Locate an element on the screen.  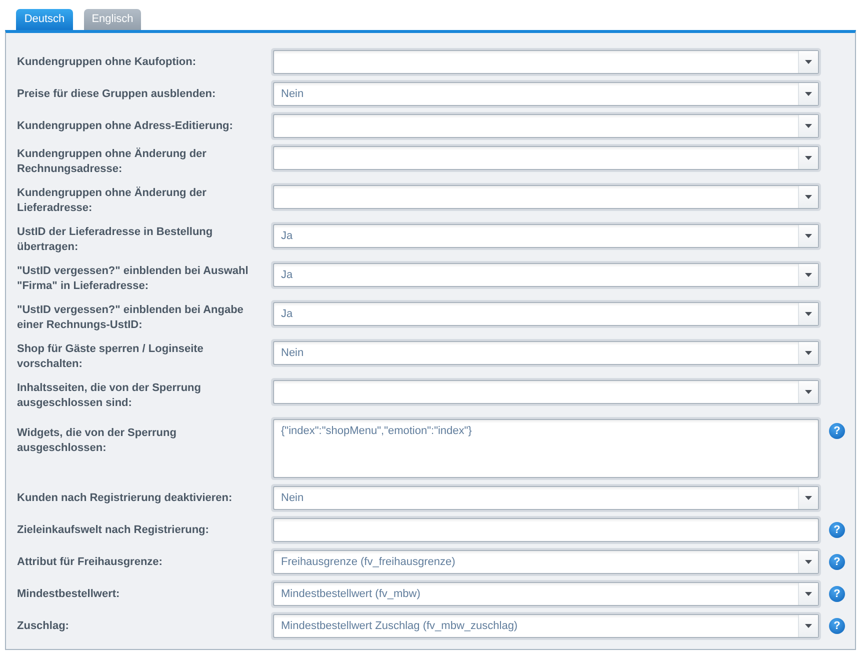
text-field is located at coordinates (546, 530).